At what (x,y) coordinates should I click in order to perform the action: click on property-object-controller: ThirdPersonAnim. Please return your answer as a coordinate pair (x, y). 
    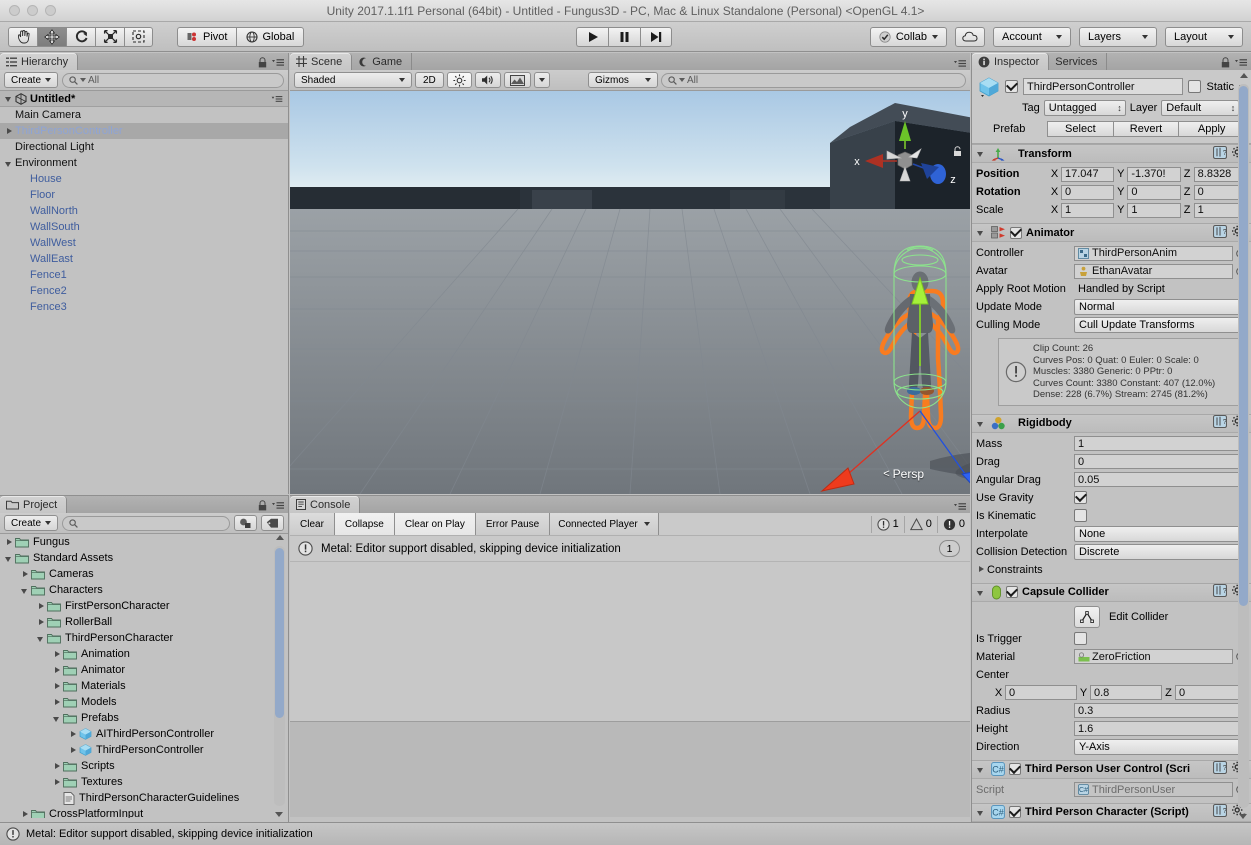
    Looking at the image, I should click on (1153, 253).